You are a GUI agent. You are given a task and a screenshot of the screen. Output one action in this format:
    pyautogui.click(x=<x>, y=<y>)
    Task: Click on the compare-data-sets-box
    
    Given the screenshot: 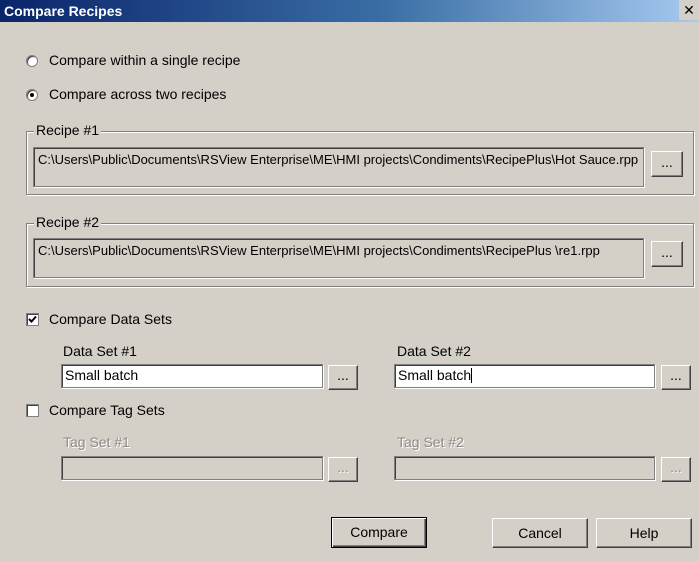 What is the action you would take?
    pyautogui.click(x=32, y=319)
    